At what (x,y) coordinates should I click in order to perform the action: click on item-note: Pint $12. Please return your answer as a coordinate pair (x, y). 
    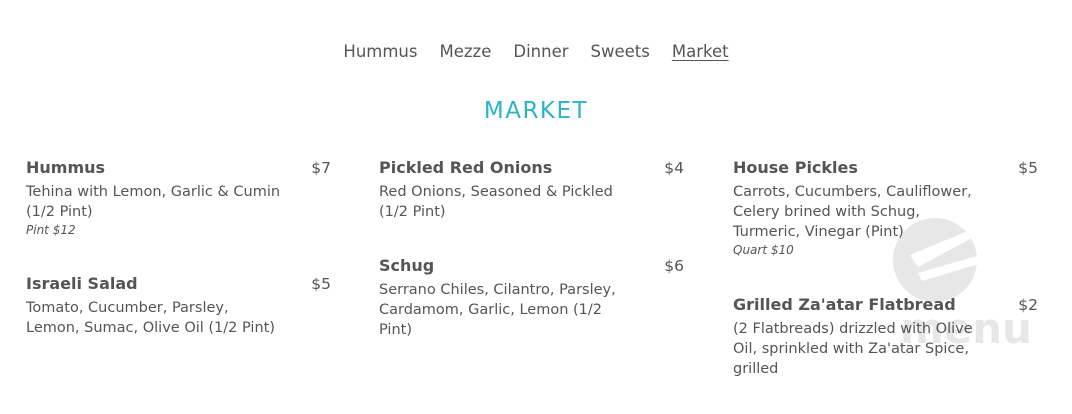
    Looking at the image, I should click on (51, 230).